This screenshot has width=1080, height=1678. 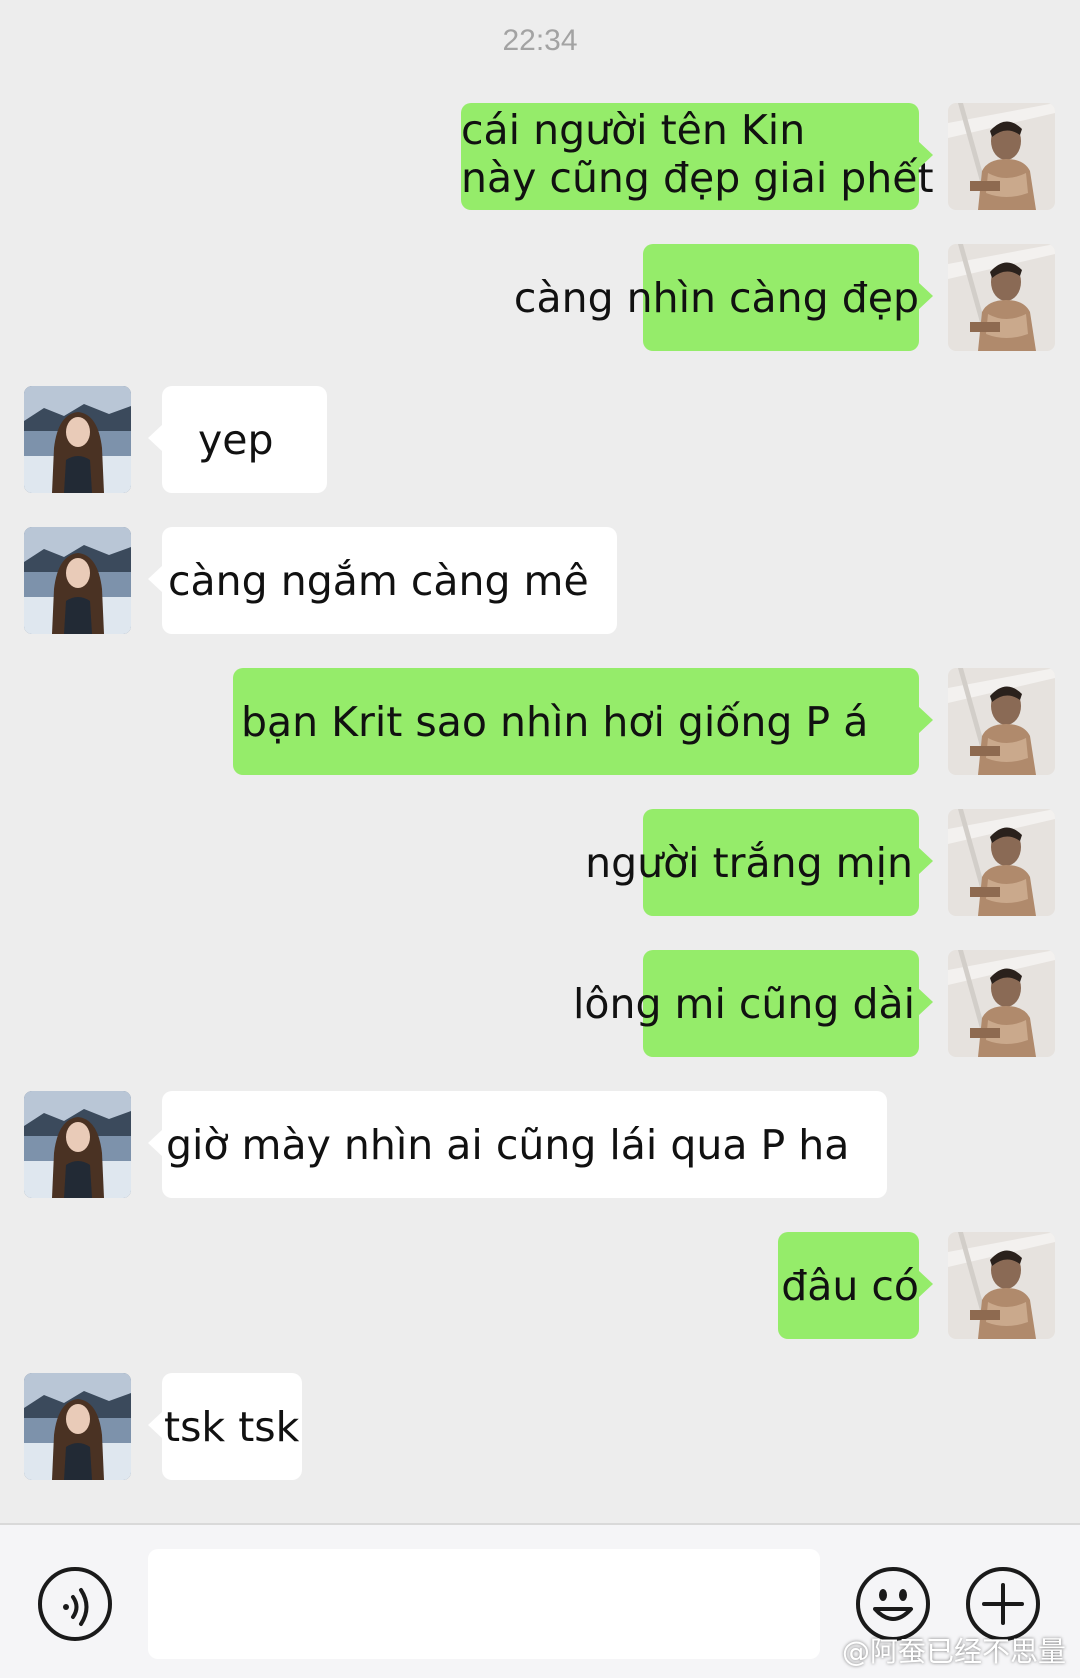 What do you see at coordinates (75, 1604) in the screenshot?
I see `voice-icon` at bounding box center [75, 1604].